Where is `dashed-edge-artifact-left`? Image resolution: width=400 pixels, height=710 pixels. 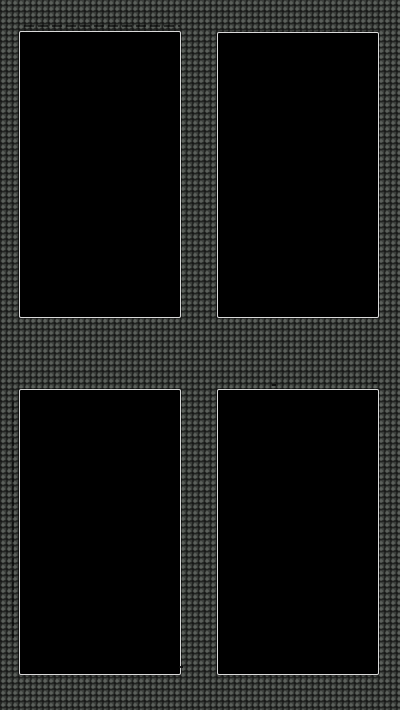
dashed-edge-artifact-left is located at coordinates (13, 518).